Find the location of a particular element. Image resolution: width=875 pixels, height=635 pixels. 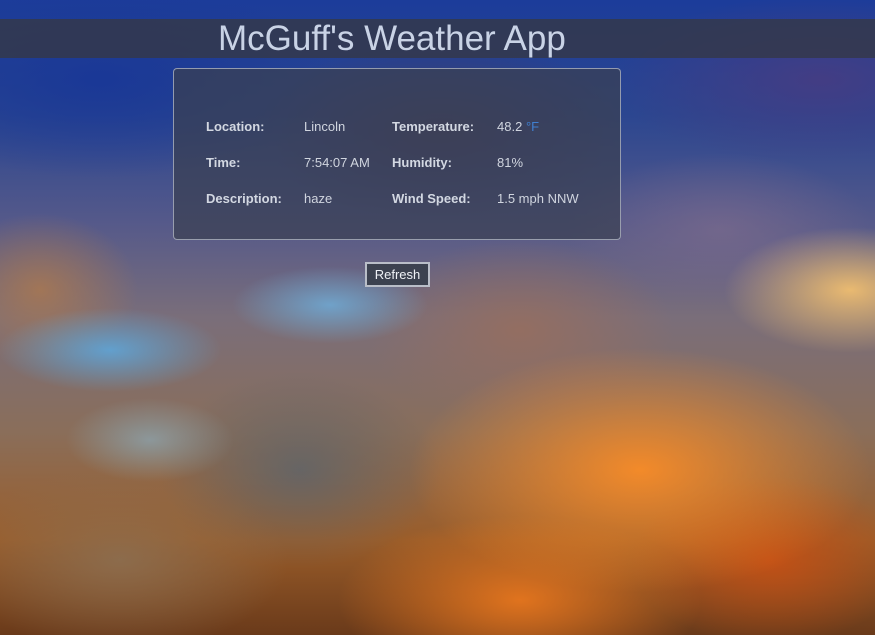

time-value: 7:54:07 AM is located at coordinates (337, 162).